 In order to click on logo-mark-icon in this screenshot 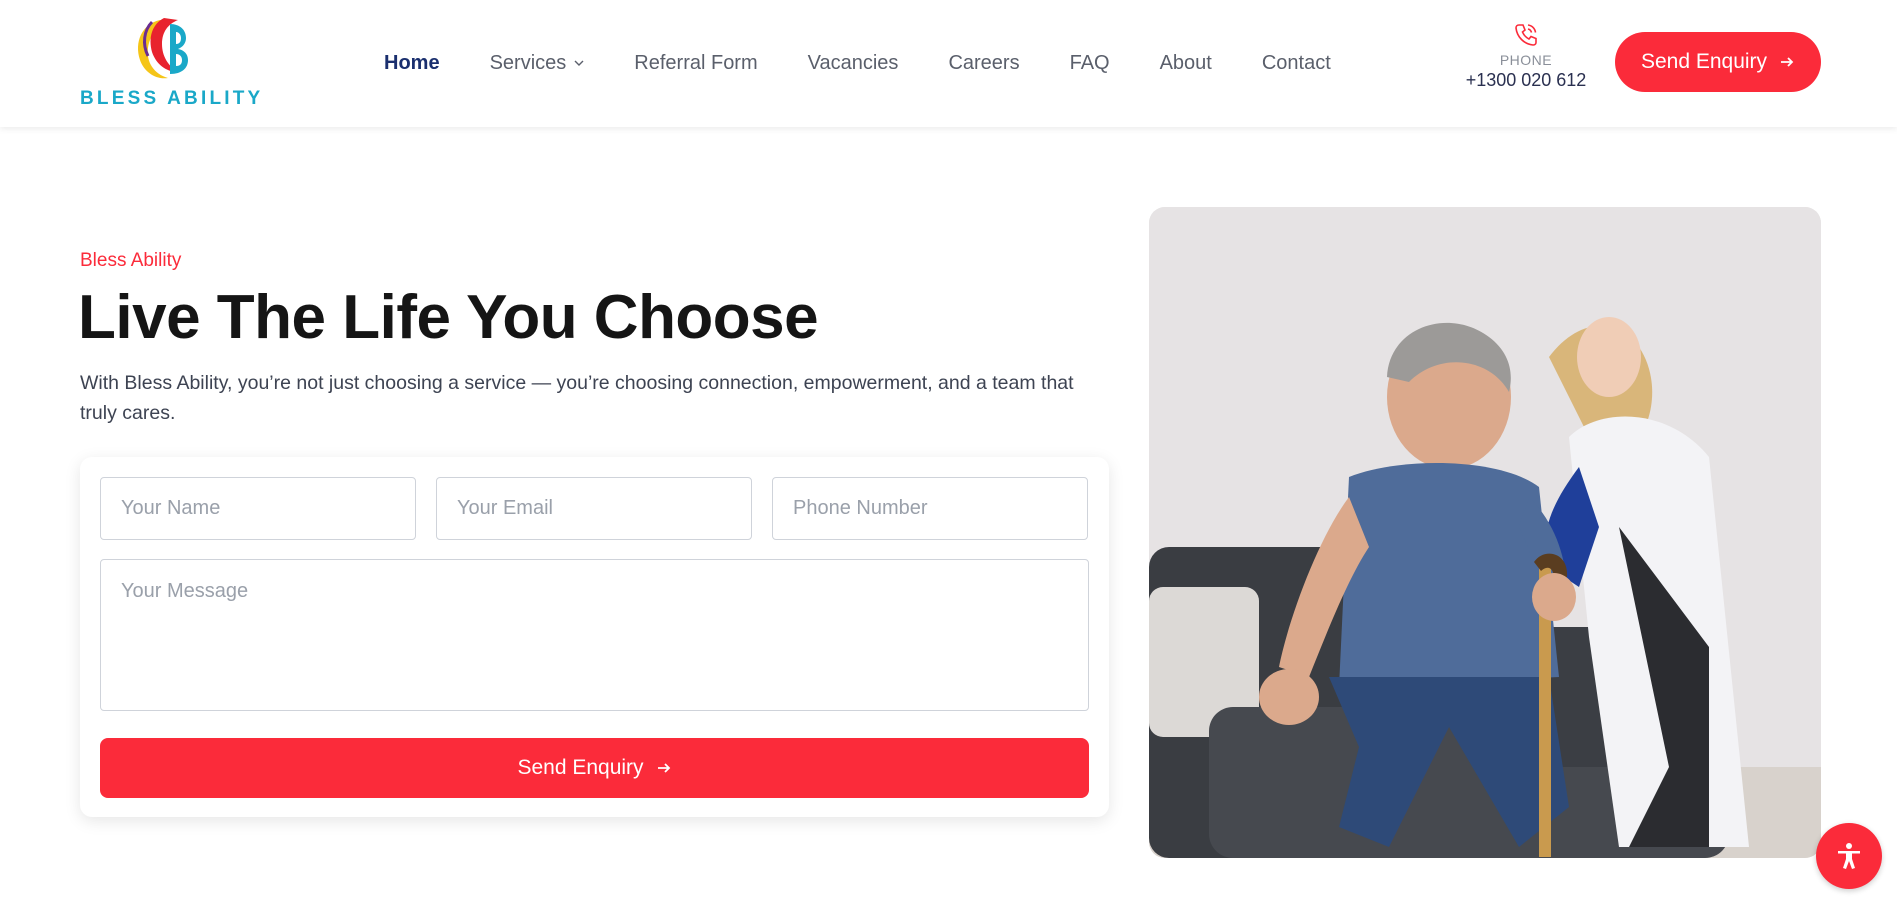, I will do `click(163, 48)`.